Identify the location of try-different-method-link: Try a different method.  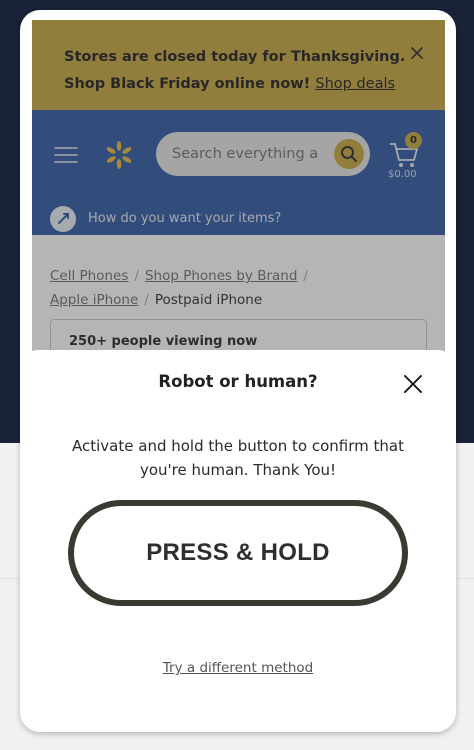
(238, 668).